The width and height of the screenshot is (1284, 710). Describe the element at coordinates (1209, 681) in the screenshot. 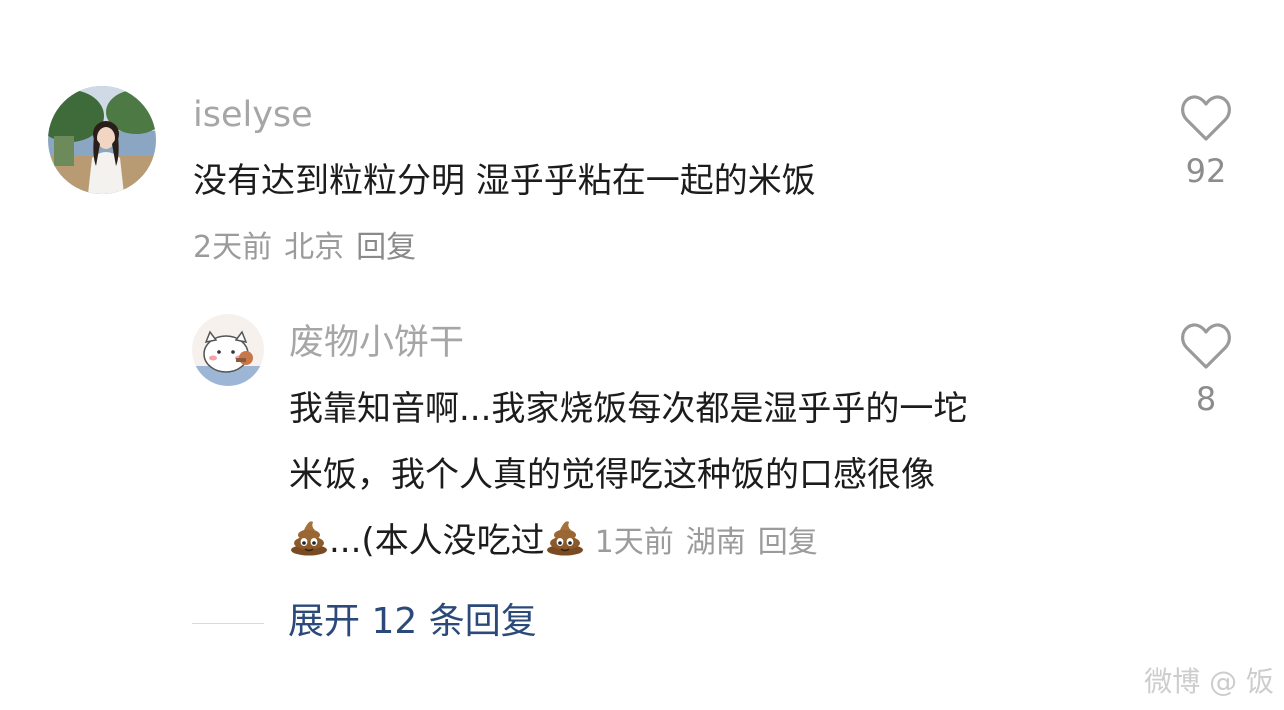

I see `watermark: 微博 @ 饭` at that location.